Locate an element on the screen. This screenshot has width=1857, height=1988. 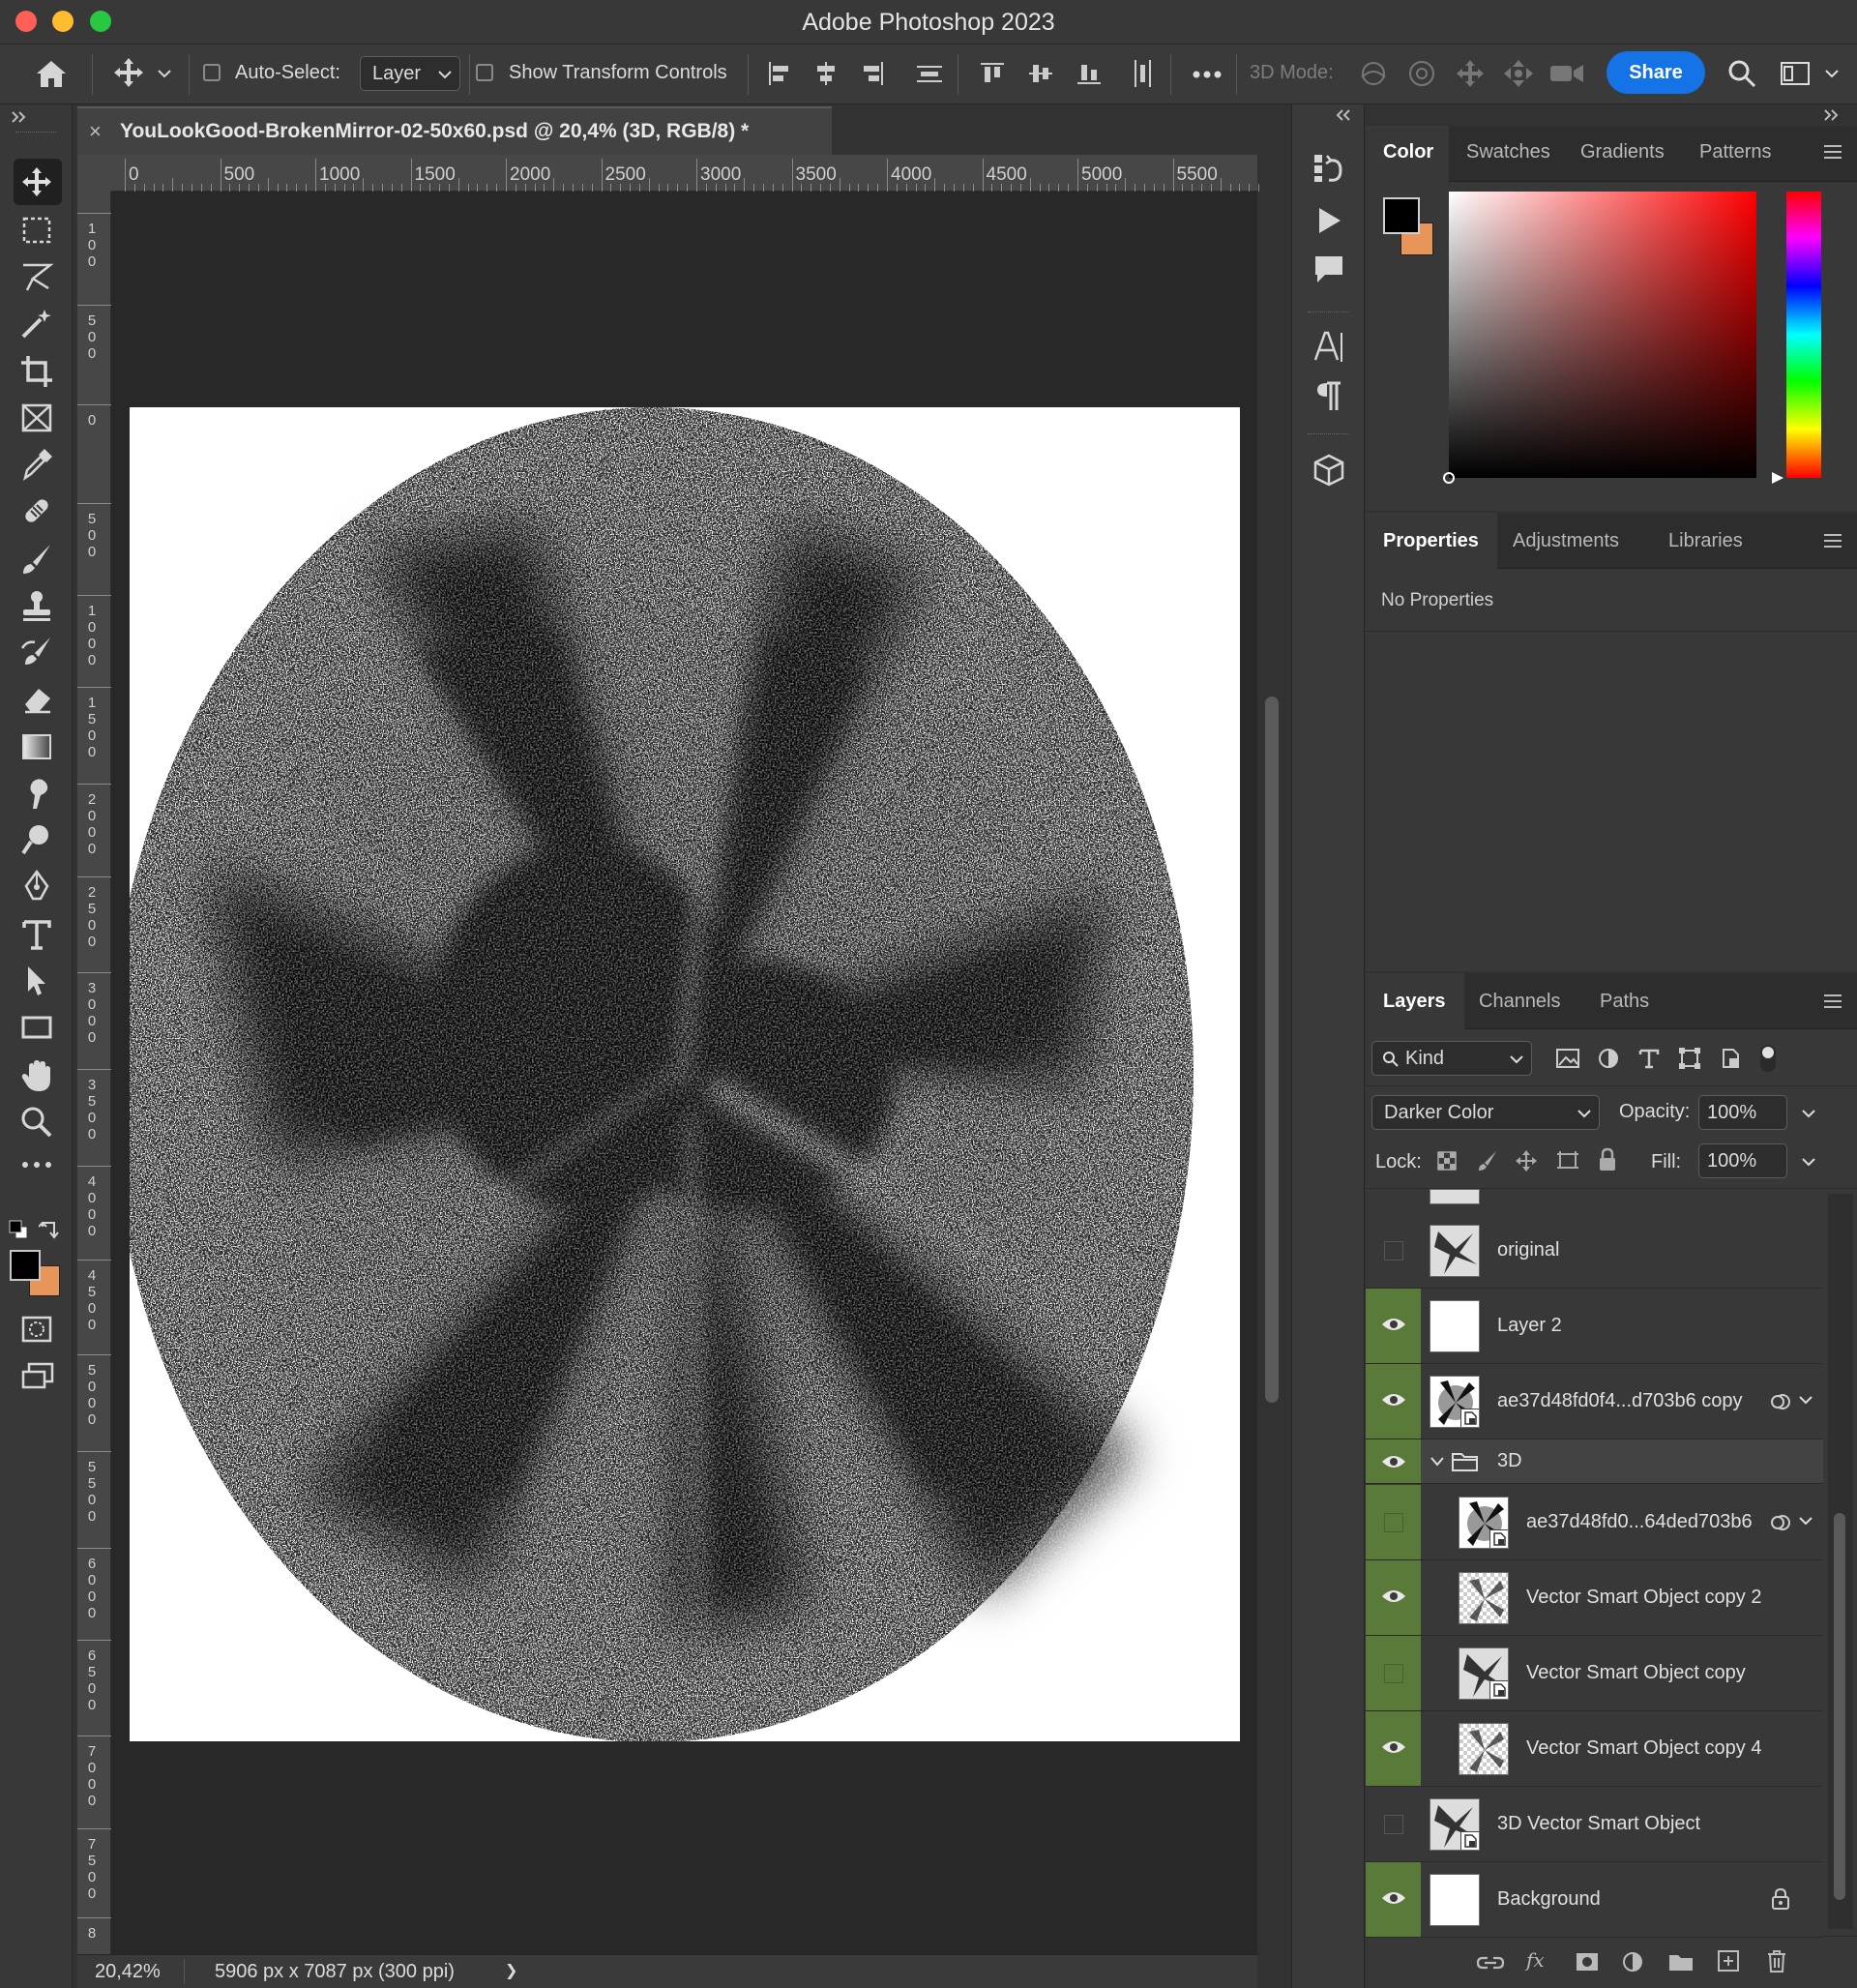
workspace-icon is located at coordinates (1795, 73).